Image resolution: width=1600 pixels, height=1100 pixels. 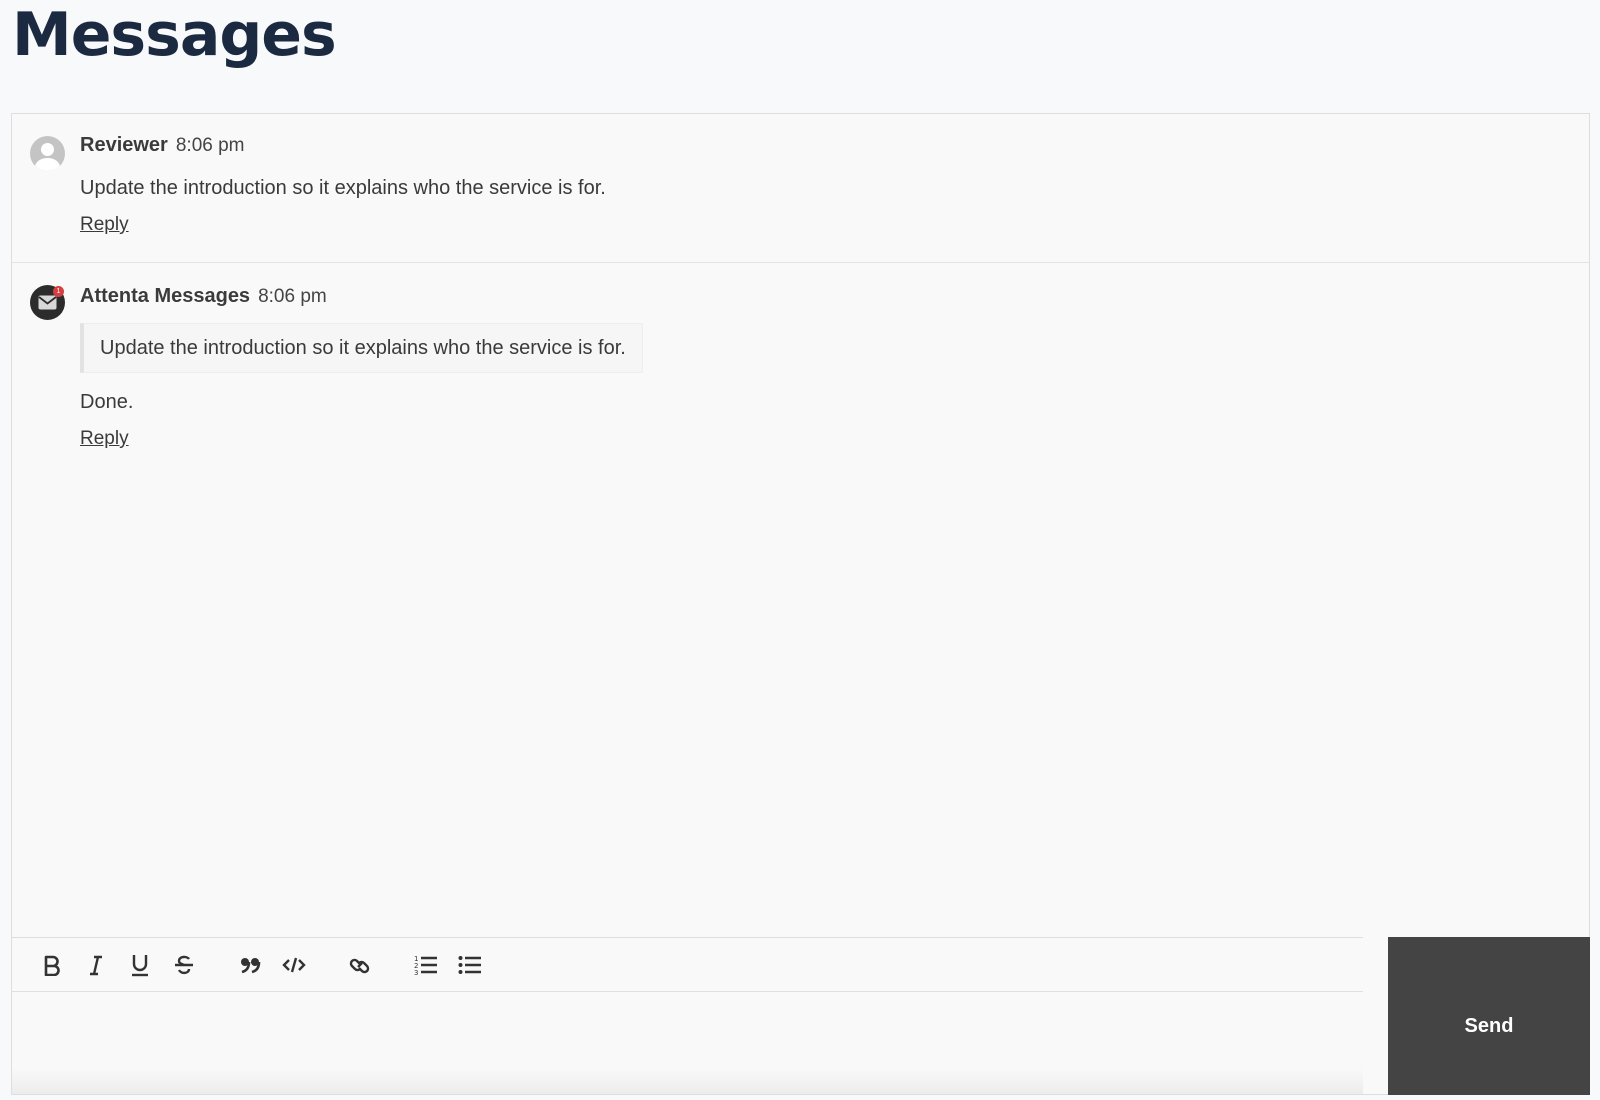 I want to click on message-author: Reviewer, so click(x=124, y=145).